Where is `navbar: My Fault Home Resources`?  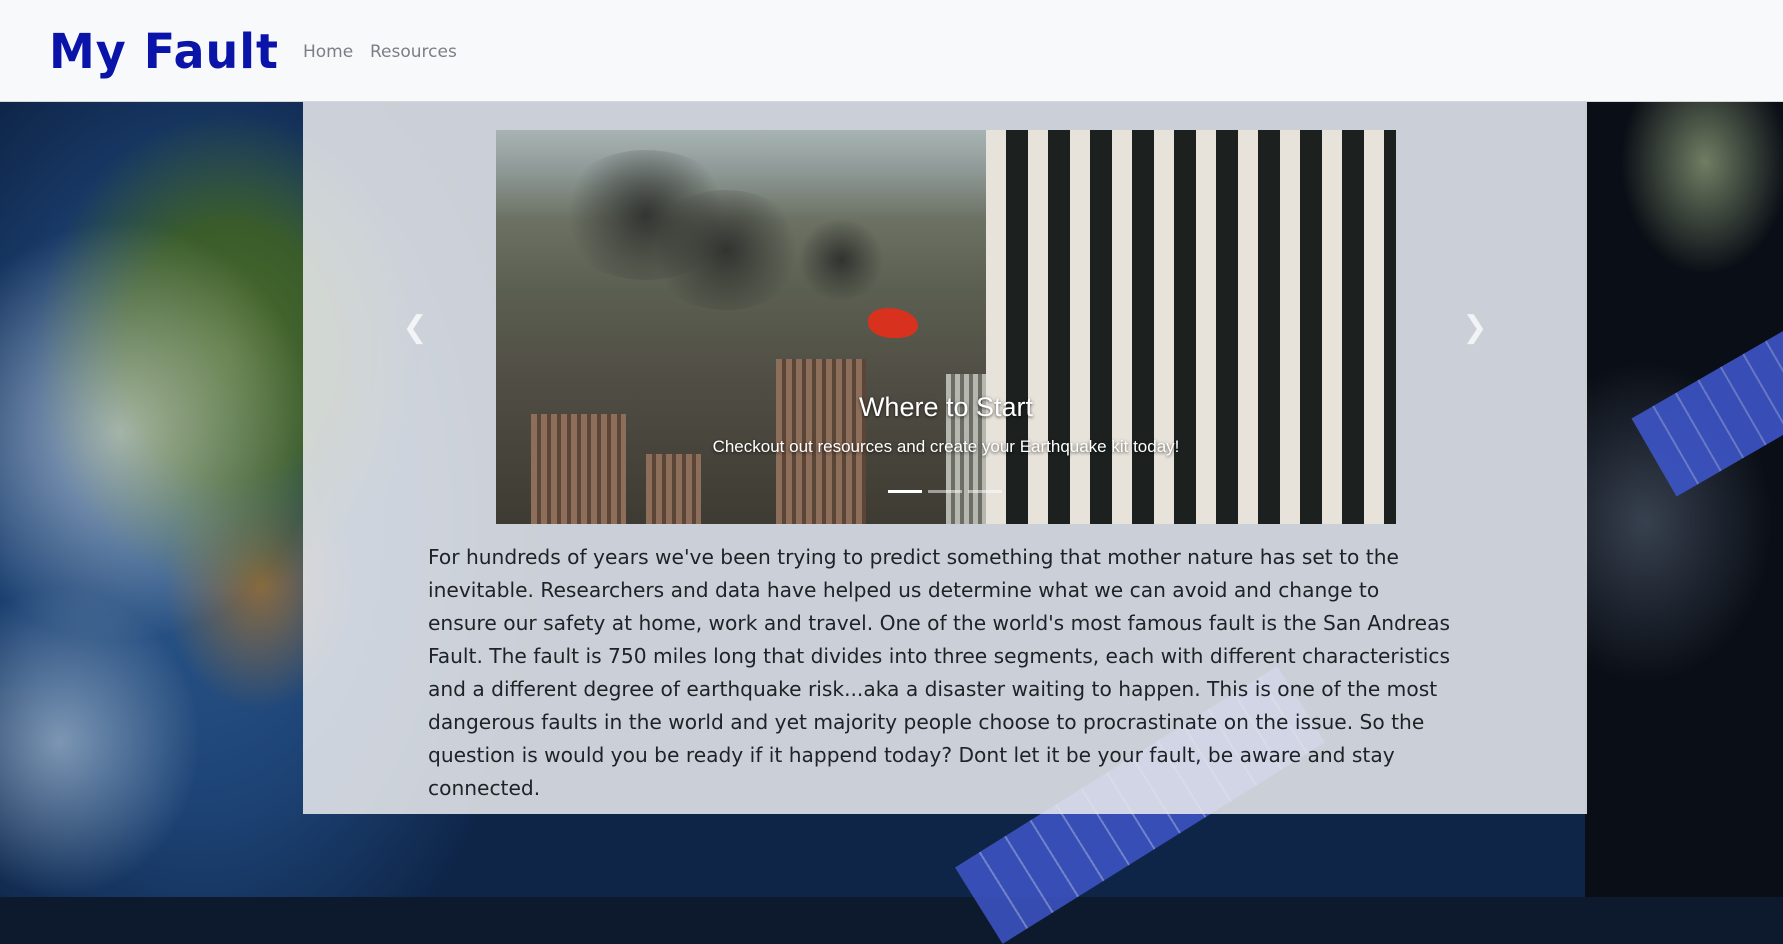
navbar: My Fault Home Resources is located at coordinates (891, 51).